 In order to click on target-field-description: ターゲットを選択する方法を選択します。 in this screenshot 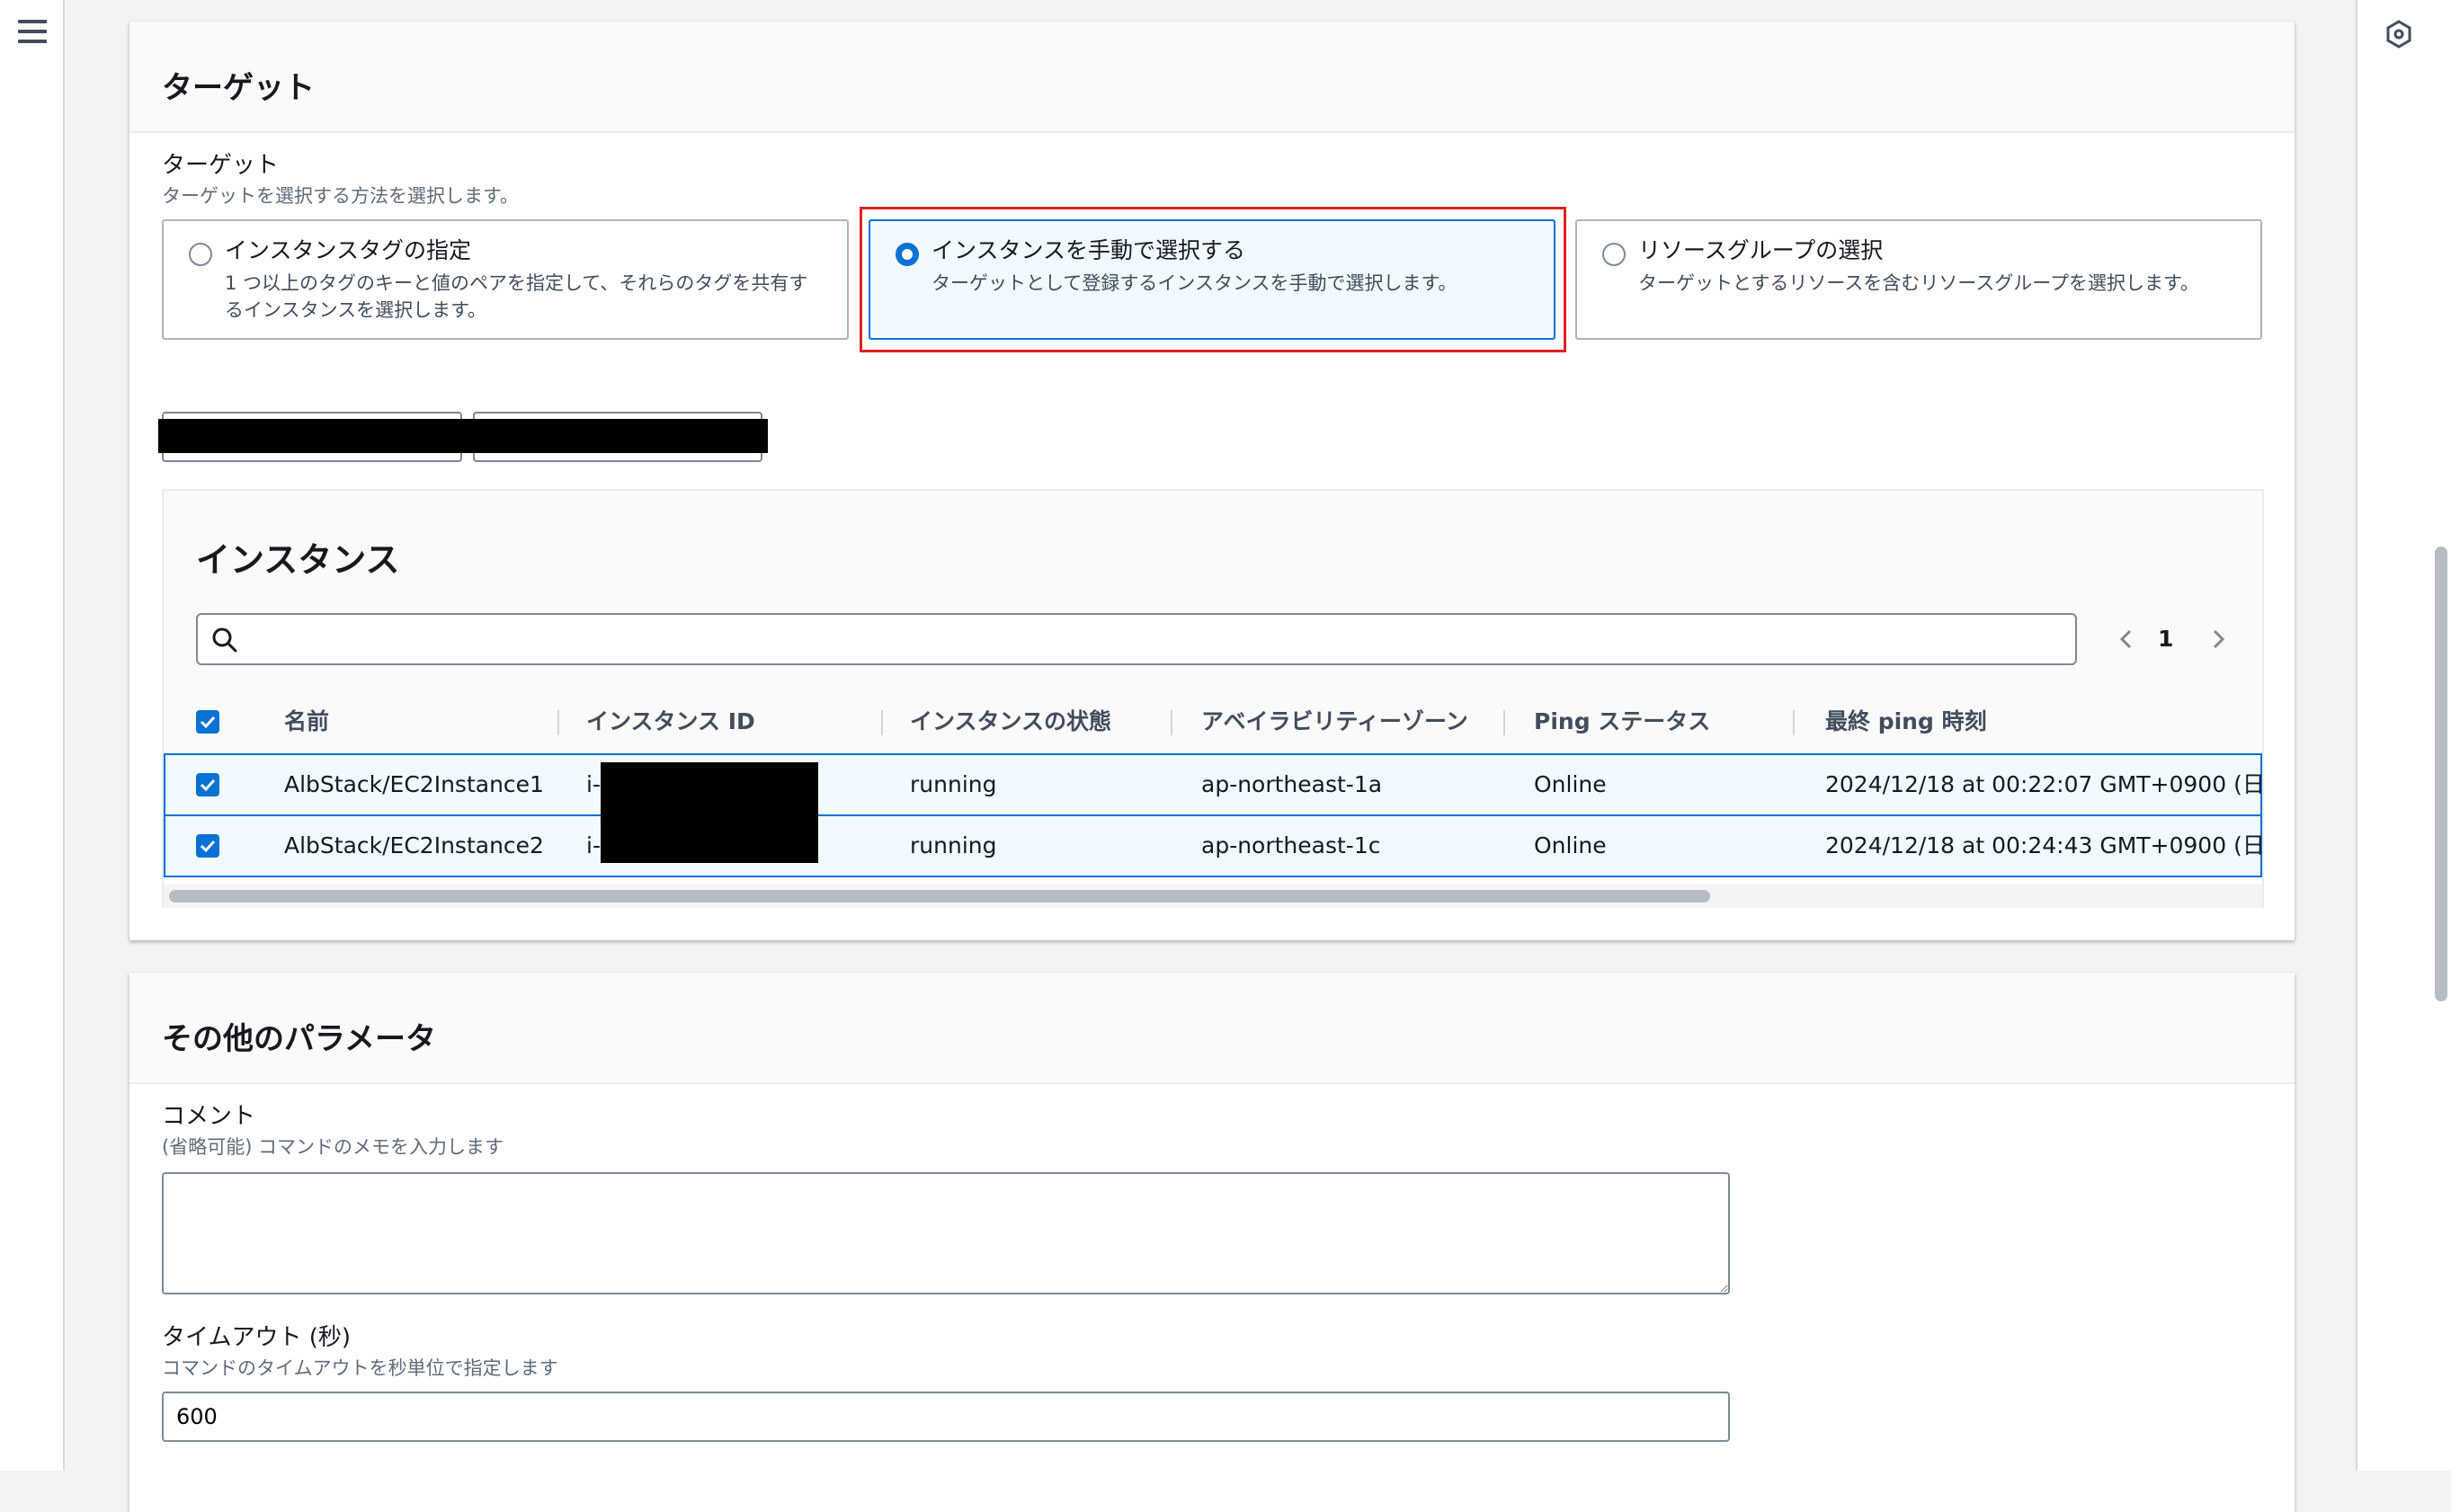, I will do `click(340, 196)`.